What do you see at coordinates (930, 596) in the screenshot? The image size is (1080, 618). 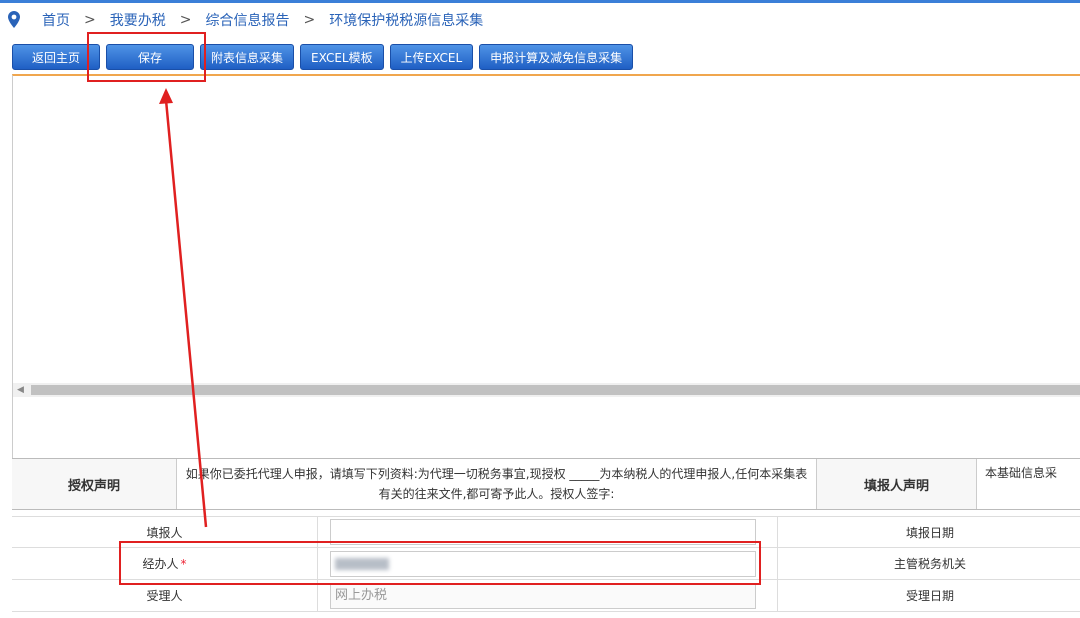 I see `accept-date-label: 受理日期` at bounding box center [930, 596].